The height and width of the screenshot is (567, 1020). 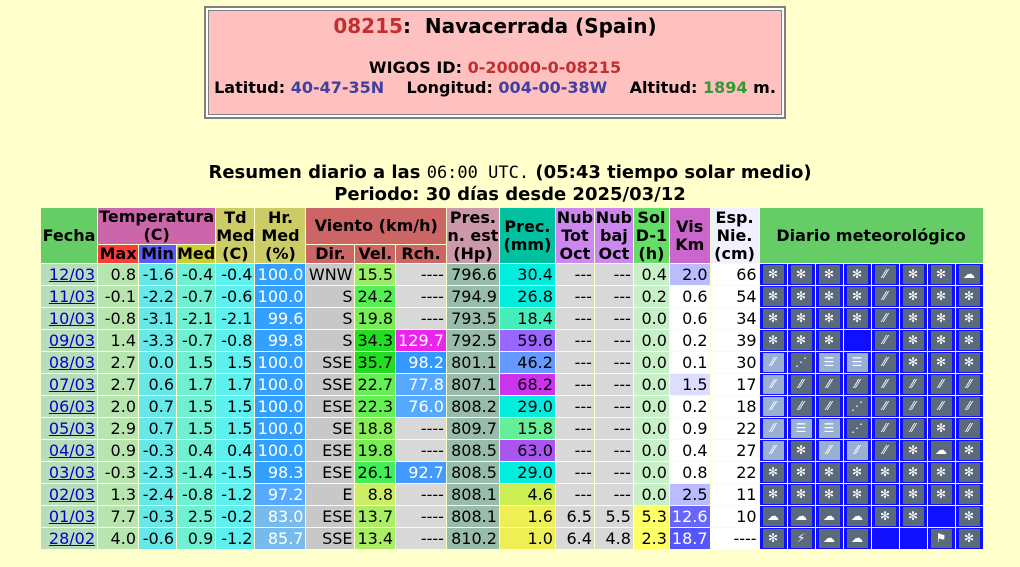 What do you see at coordinates (72, 296) in the screenshot?
I see `date-link: 11/03` at bounding box center [72, 296].